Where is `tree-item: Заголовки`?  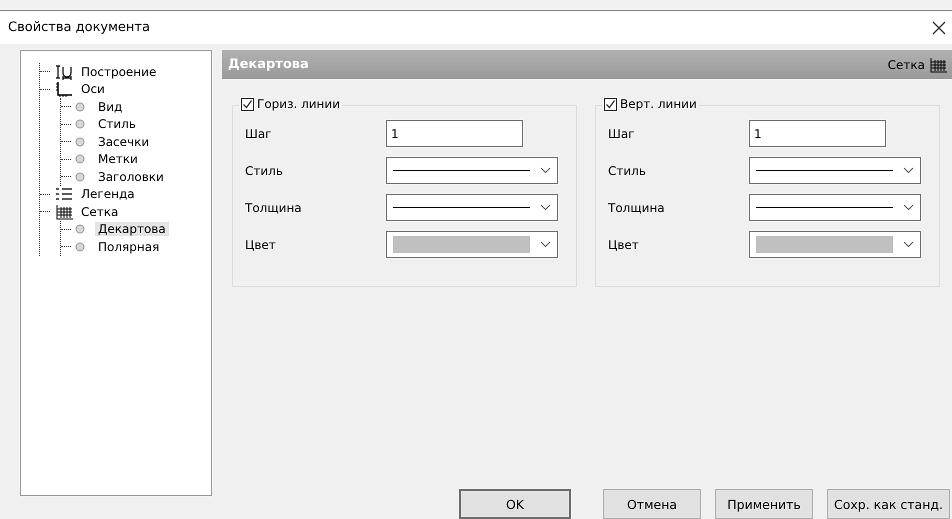 tree-item: Заголовки is located at coordinates (131, 177).